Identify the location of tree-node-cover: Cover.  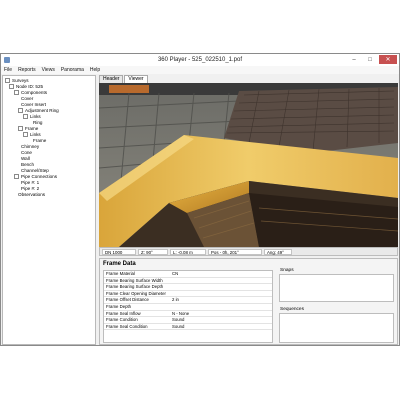
(27, 98).